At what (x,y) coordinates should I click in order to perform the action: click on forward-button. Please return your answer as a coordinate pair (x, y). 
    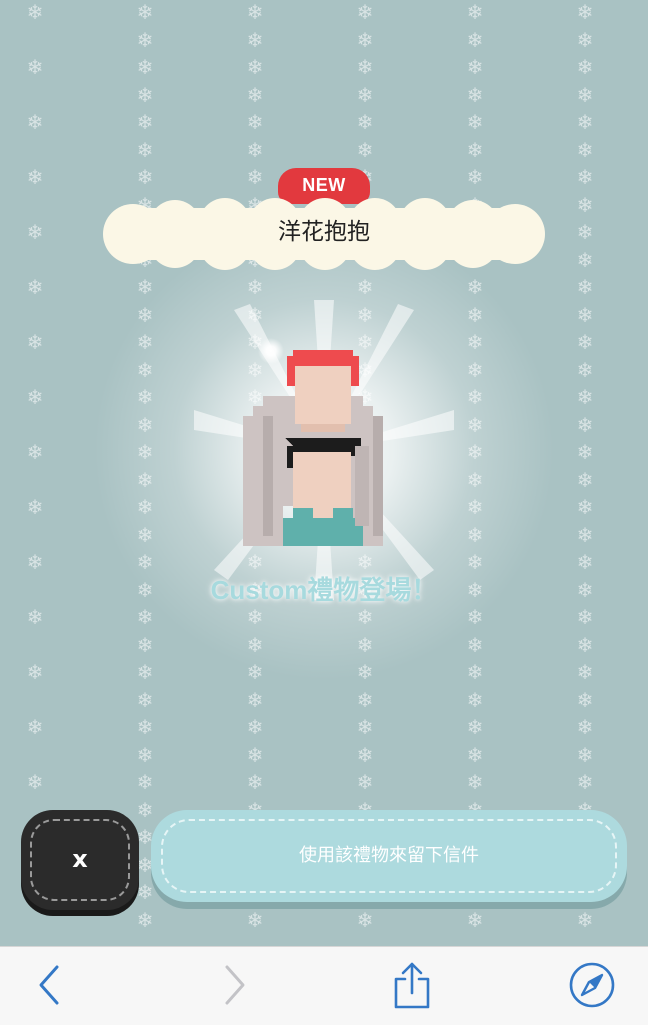
    Looking at the image, I should click on (234, 985).